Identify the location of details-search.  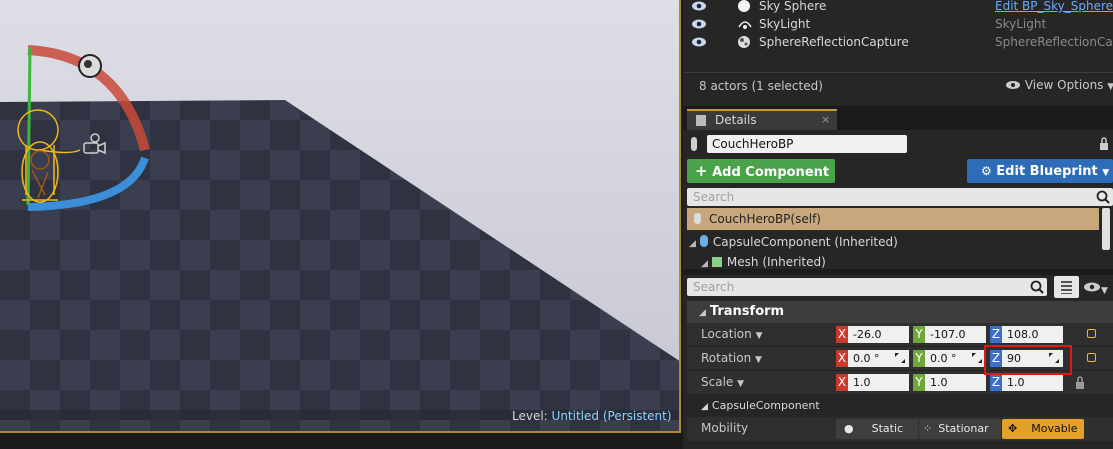
(867, 287).